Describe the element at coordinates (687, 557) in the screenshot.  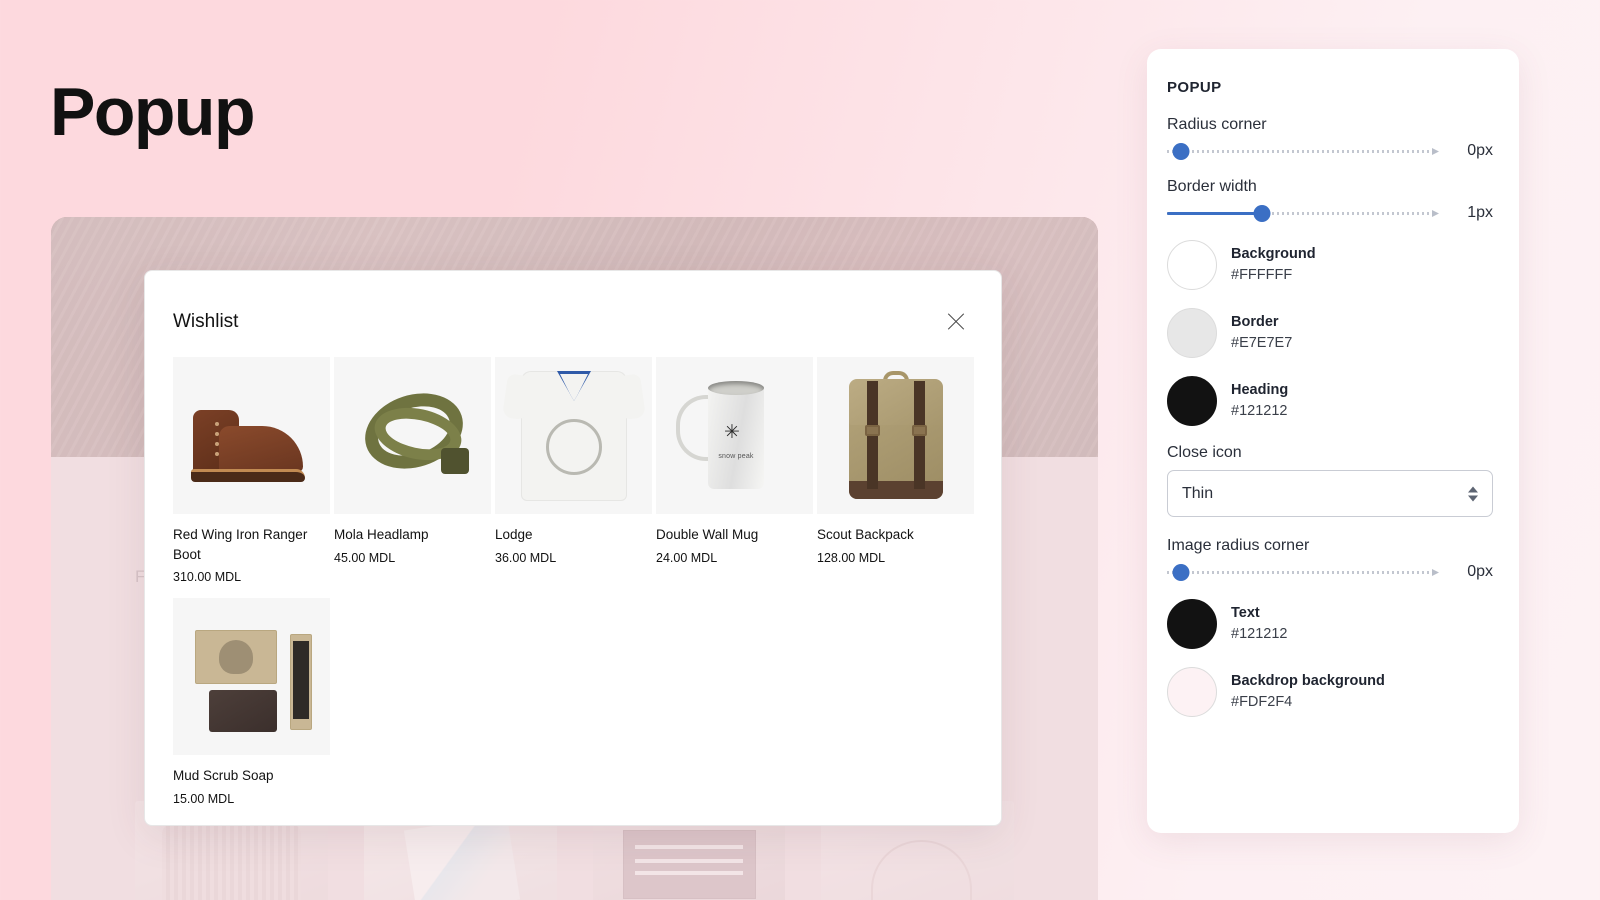
I see `product-price: 24.00 MDL` at that location.